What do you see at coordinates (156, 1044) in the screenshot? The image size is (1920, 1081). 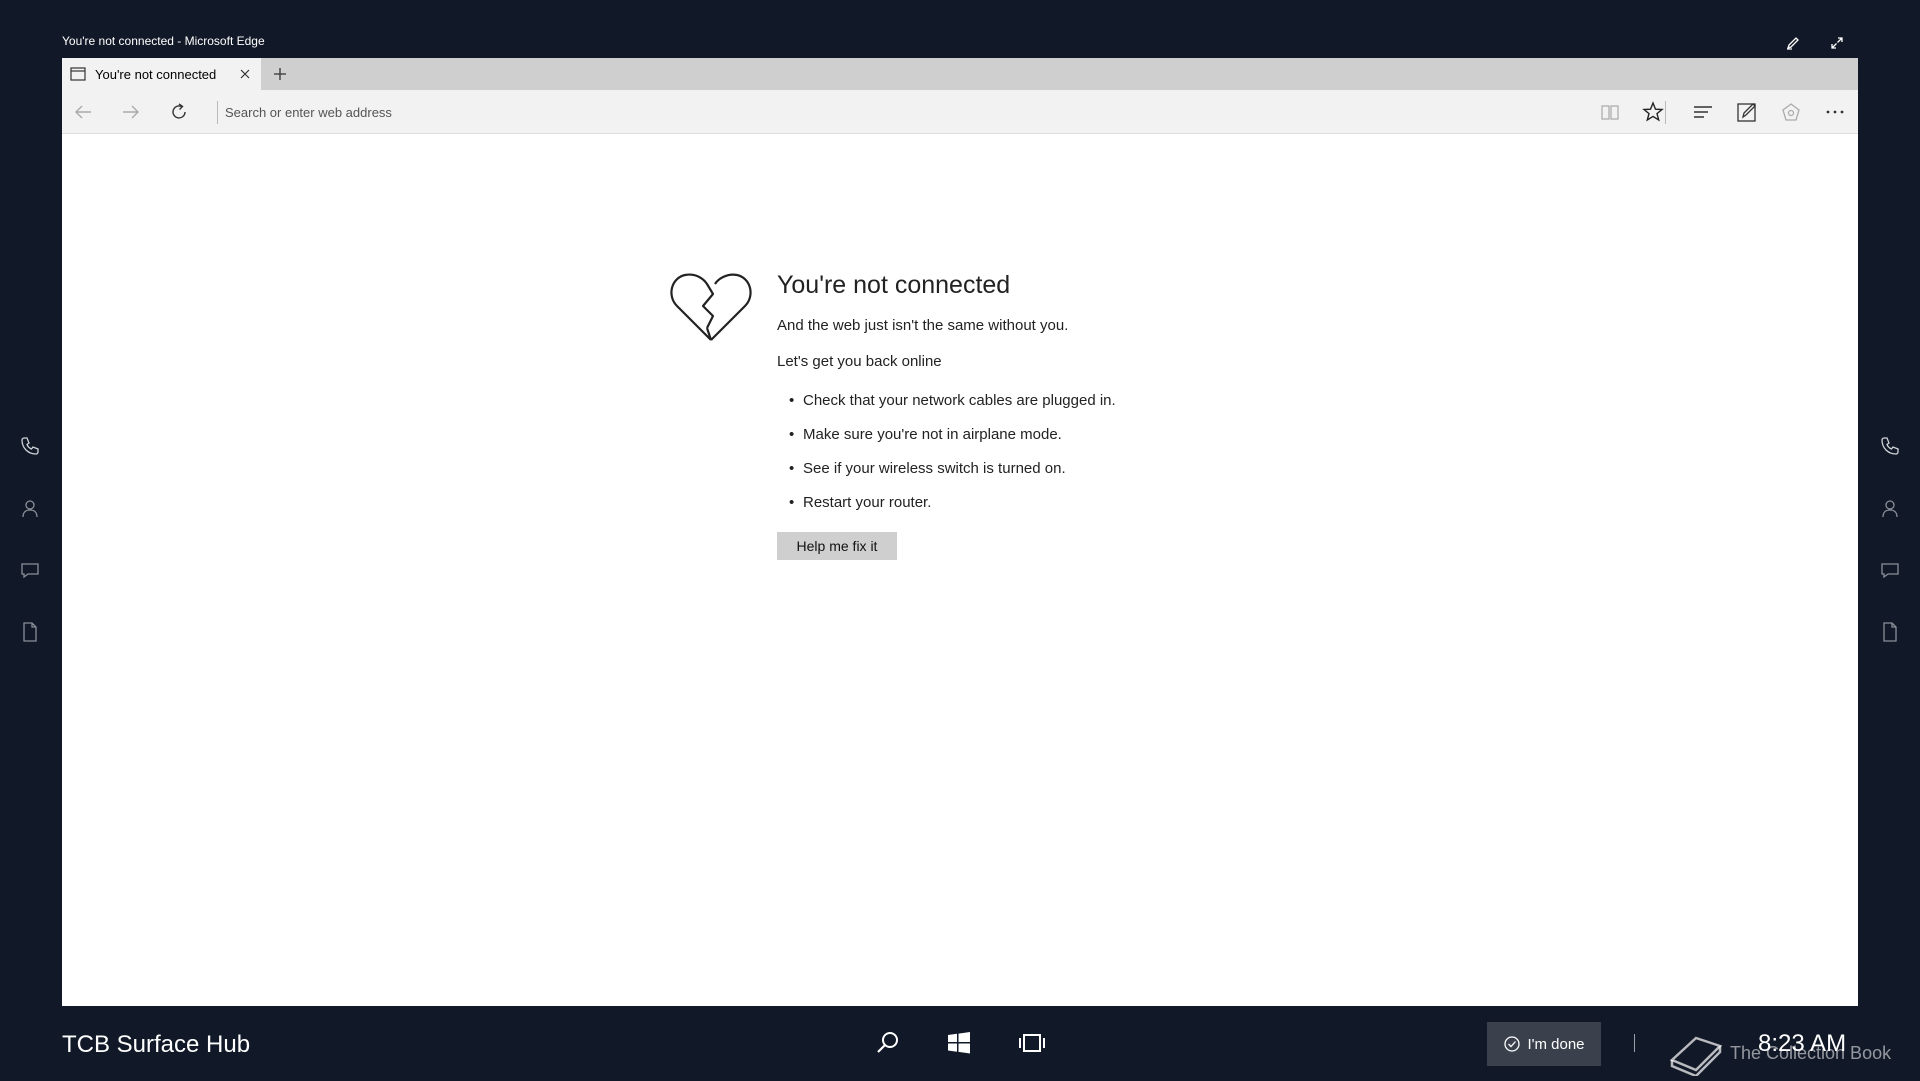 I see `device-name: TCB Surface Hub` at bounding box center [156, 1044].